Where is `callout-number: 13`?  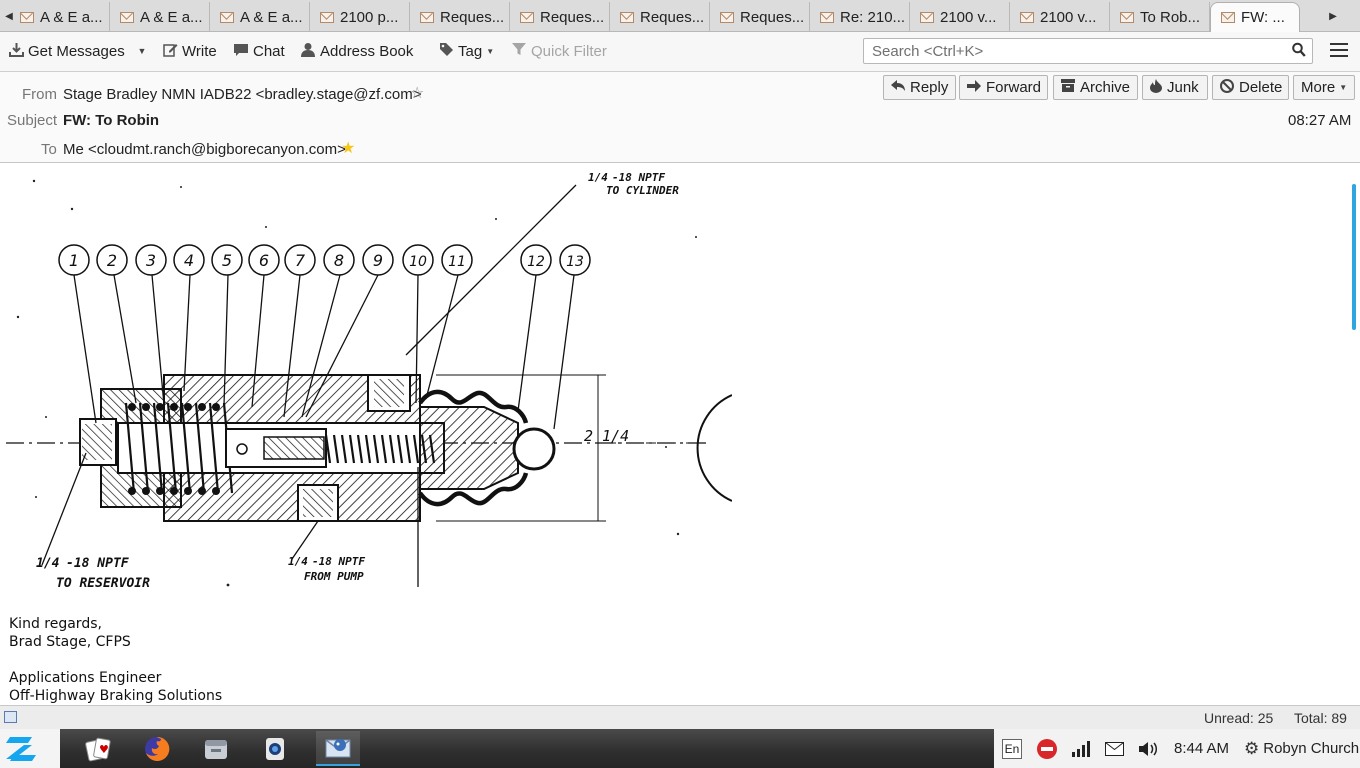 callout-number: 13 is located at coordinates (575, 262).